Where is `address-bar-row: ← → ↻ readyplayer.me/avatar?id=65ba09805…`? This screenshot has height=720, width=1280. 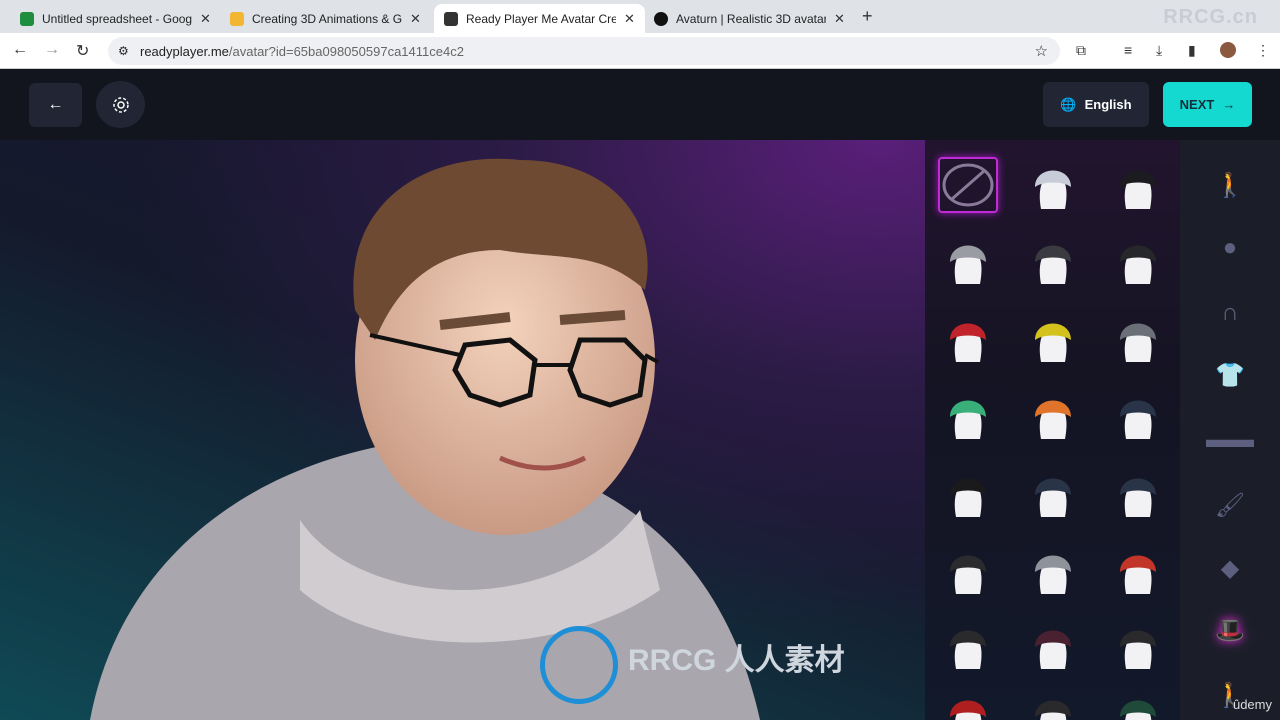 address-bar-row: ← → ↻ readyplayer.me/avatar?id=65ba09805… is located at coordinates (640, 51).